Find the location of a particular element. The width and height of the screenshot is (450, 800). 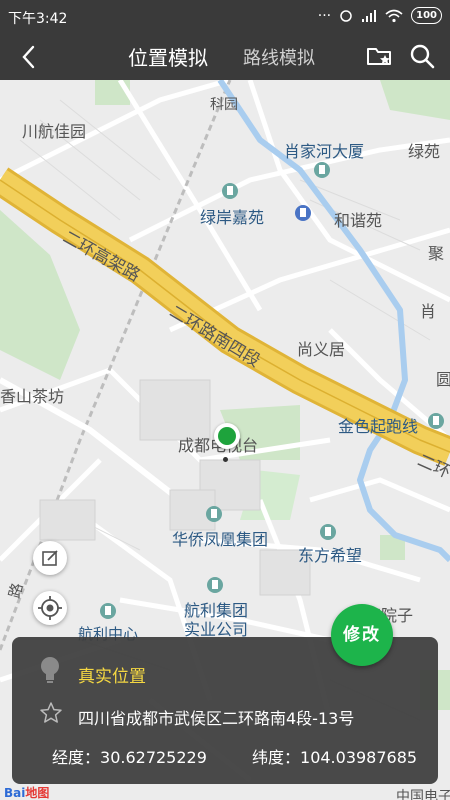

map-label-xiao: 肖 is located at coordinates (428, 311).